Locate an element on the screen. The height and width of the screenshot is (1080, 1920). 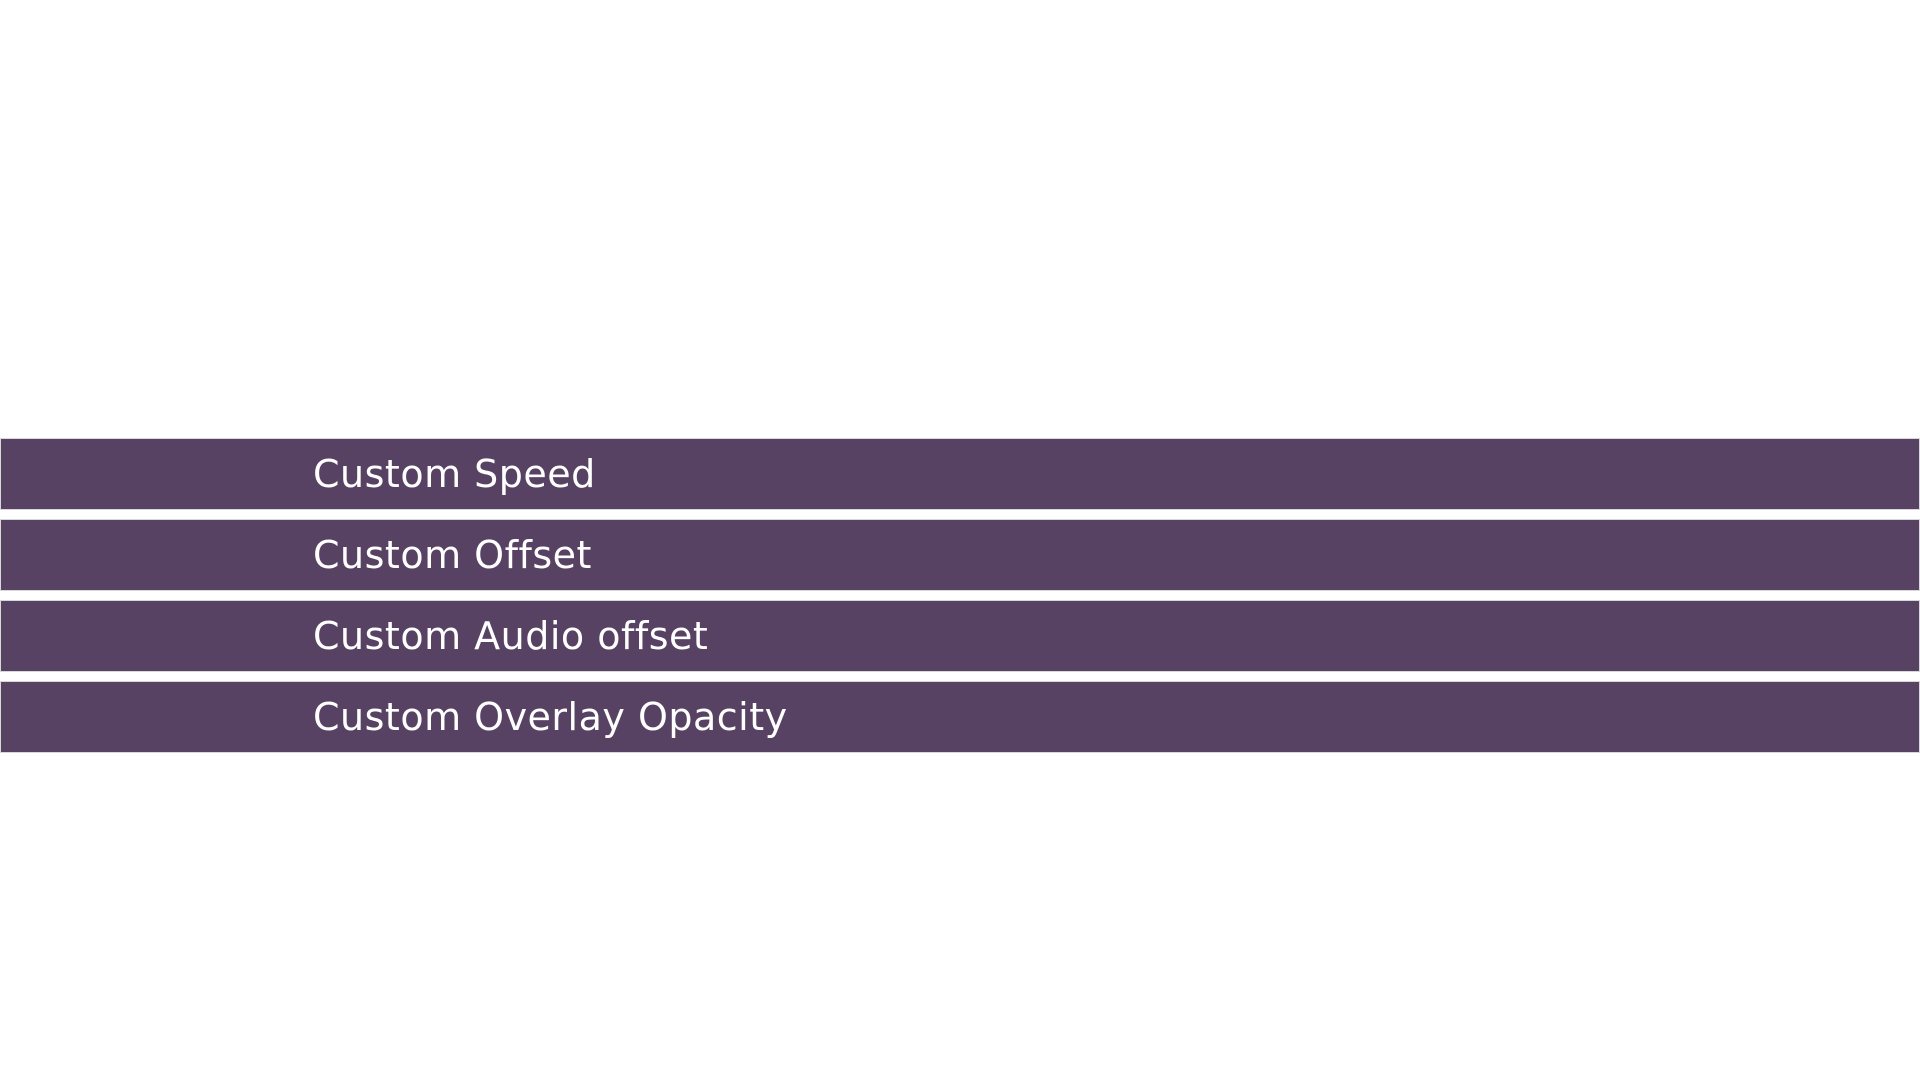
menu-item-label: Custom Offset is located at coordinates (452, 555).